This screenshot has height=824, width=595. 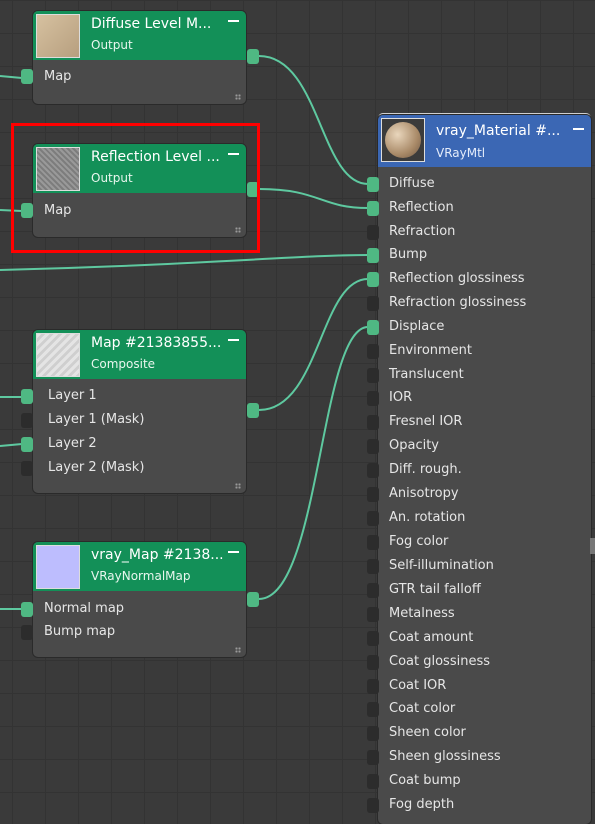 What do you see at coordinates (373, 805) in the screenshot?
I see `input-port-fog-depth` at bounding box center [373, 805].